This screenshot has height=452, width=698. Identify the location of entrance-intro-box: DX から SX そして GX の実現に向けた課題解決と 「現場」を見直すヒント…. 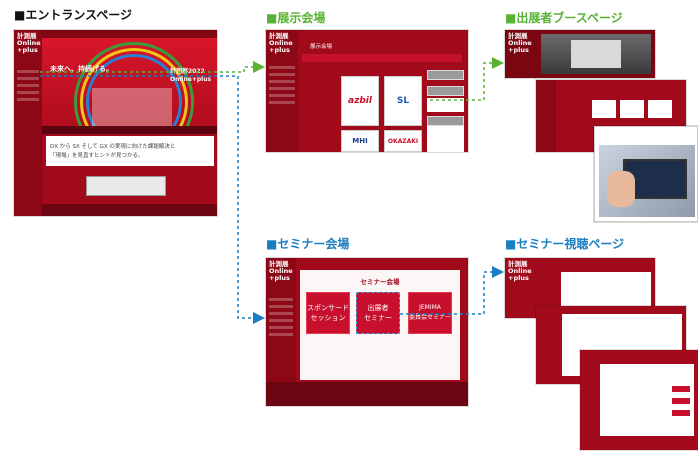
(130, 151).